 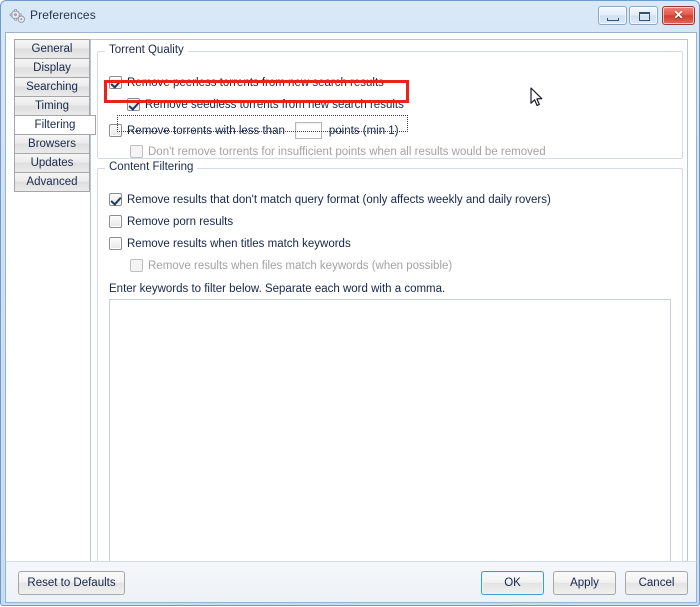 What do you see at coordinates (656, 583) in the screenshot?
I see `cancel-button: Cancel` at bounding box center [656, 583].